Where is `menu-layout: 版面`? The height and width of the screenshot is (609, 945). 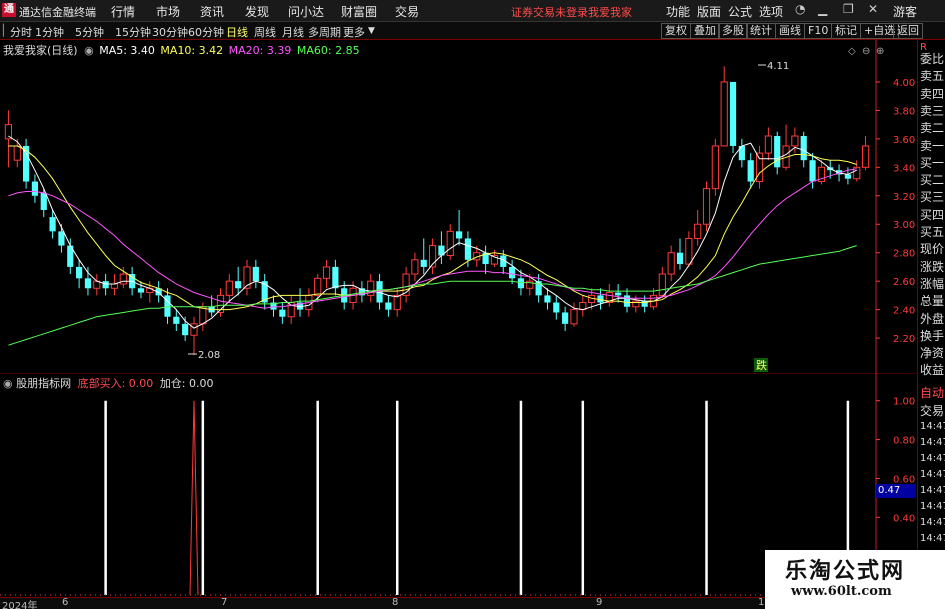 menu-layout: 版面 is located at coordinates (709, 11).